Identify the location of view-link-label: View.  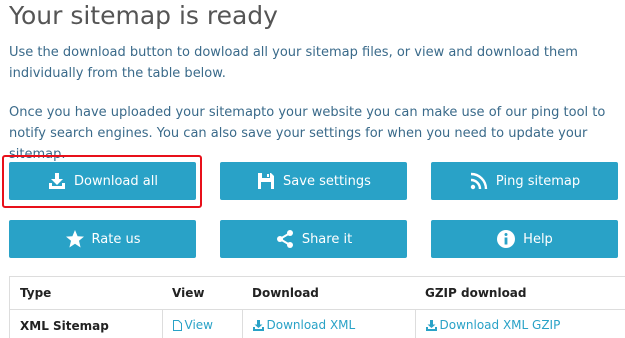
(198, 325).